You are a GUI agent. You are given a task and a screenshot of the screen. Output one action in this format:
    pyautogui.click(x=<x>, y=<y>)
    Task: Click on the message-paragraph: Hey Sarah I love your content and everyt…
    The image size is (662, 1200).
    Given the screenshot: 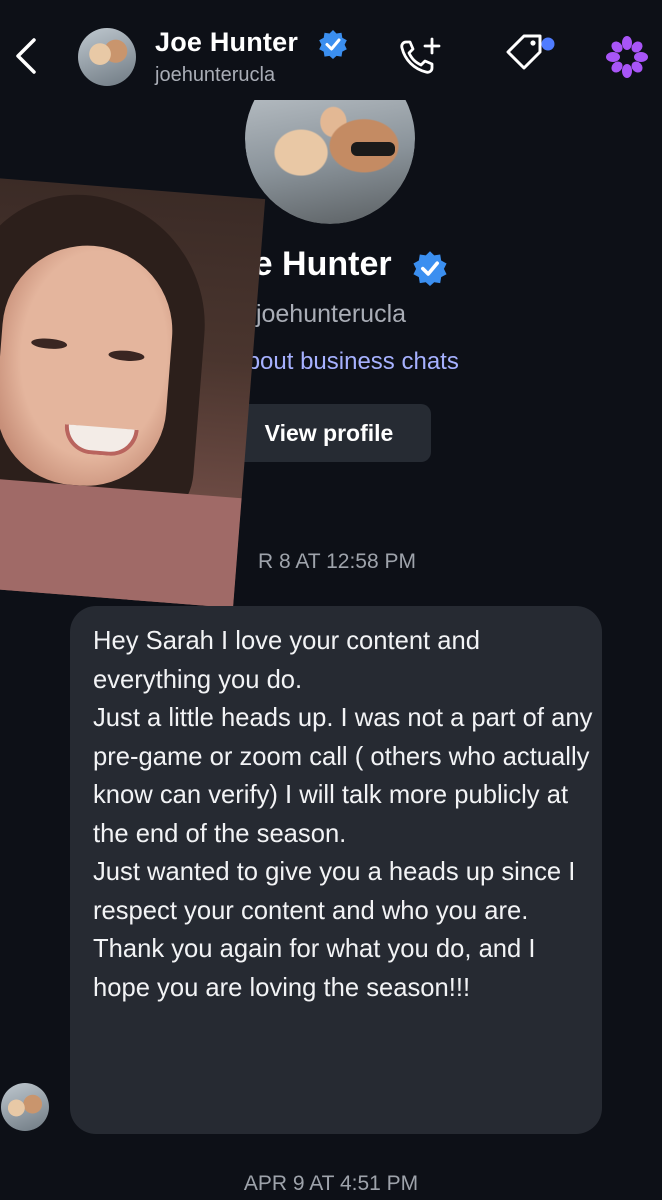 What is the action you would take?
    pyautogui.click(x=286, y=660)
    